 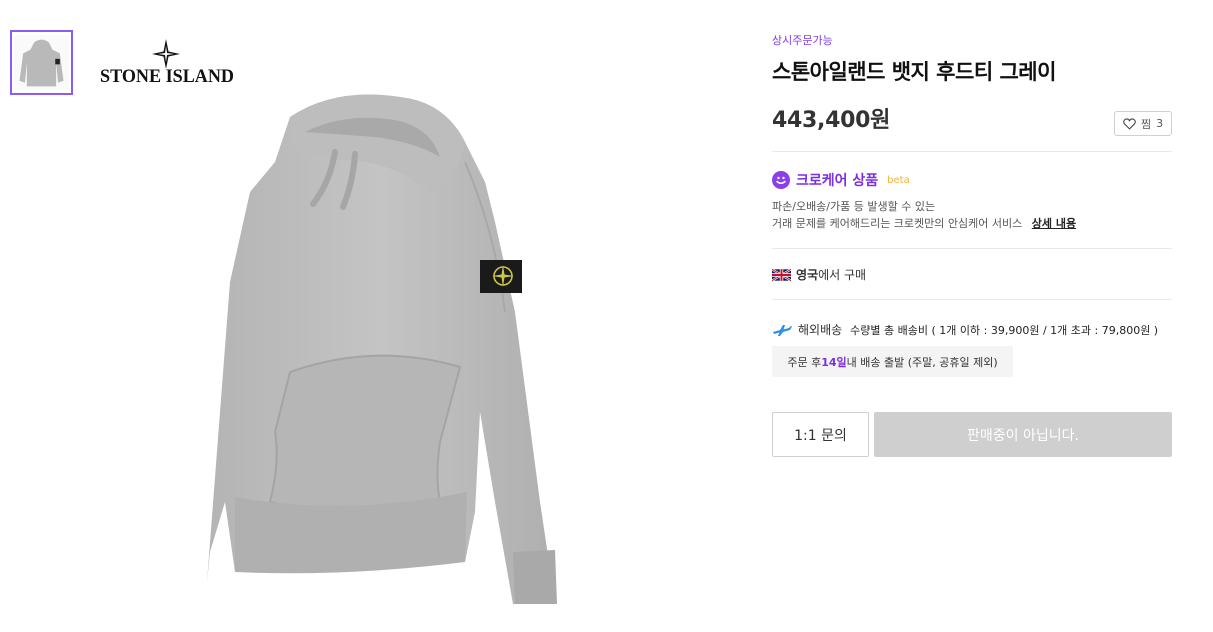 I want to click on croketcare-smile-icon, so click(x=781, y=180).